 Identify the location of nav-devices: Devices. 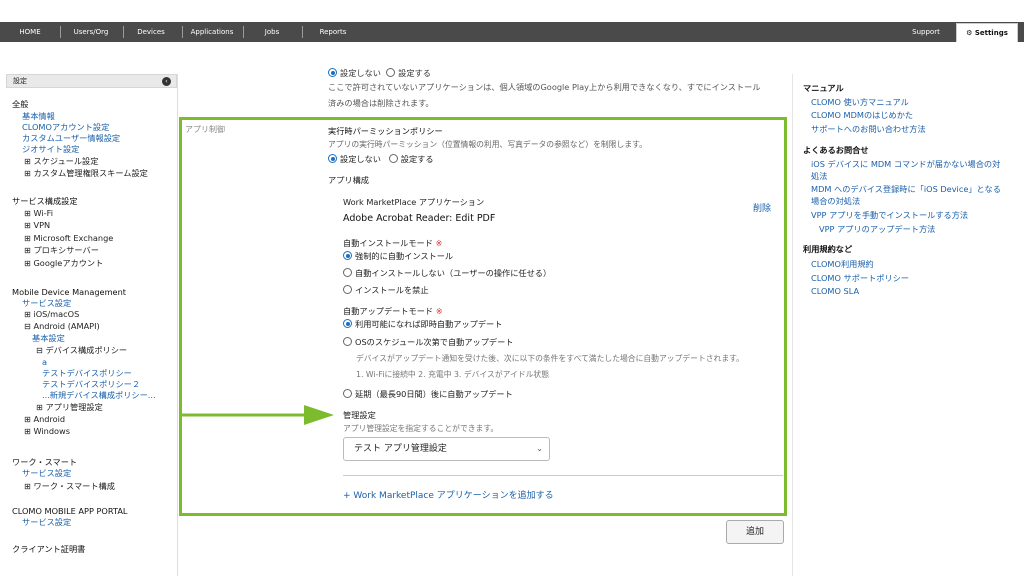
(151, 32).